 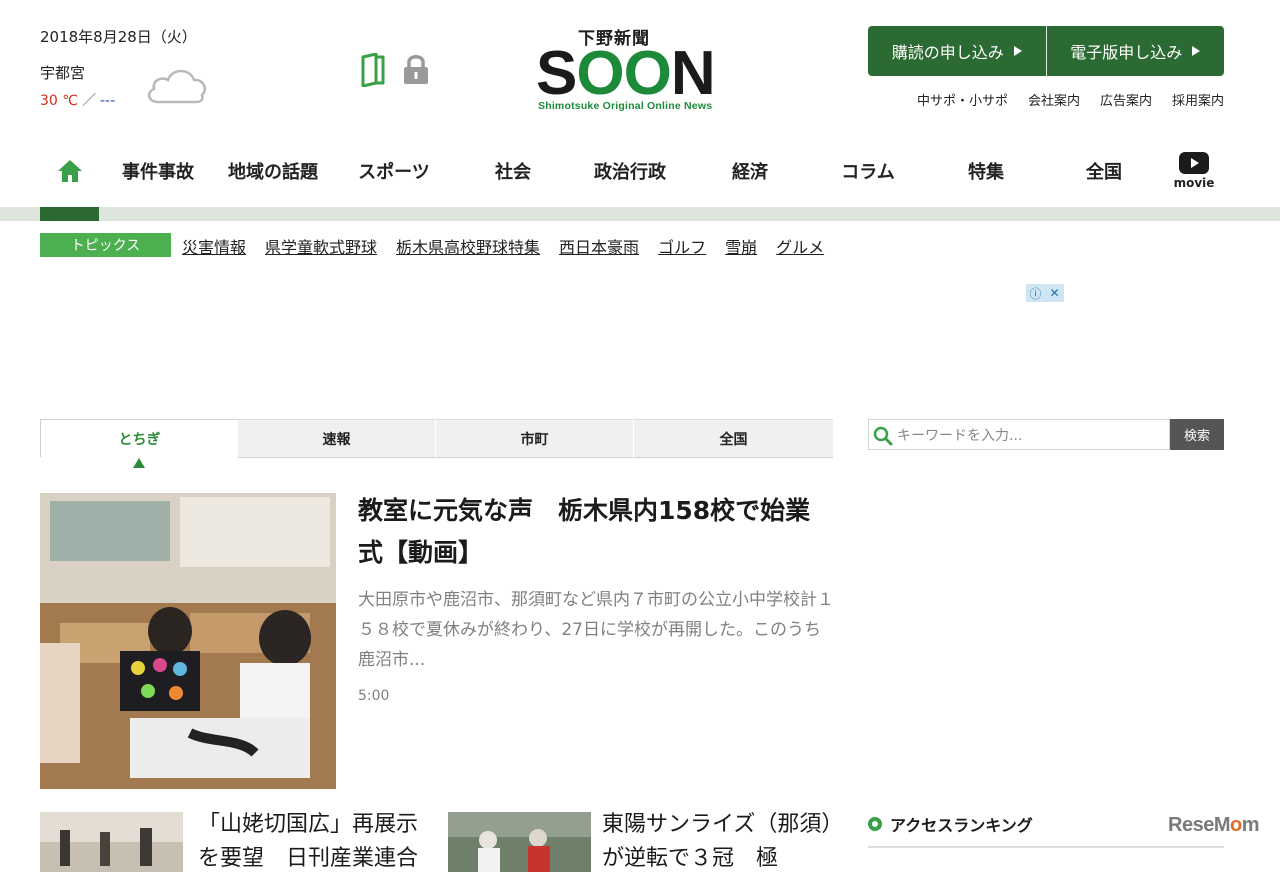 I want to click on nav-active-indicator, so click(x=69, y=214).